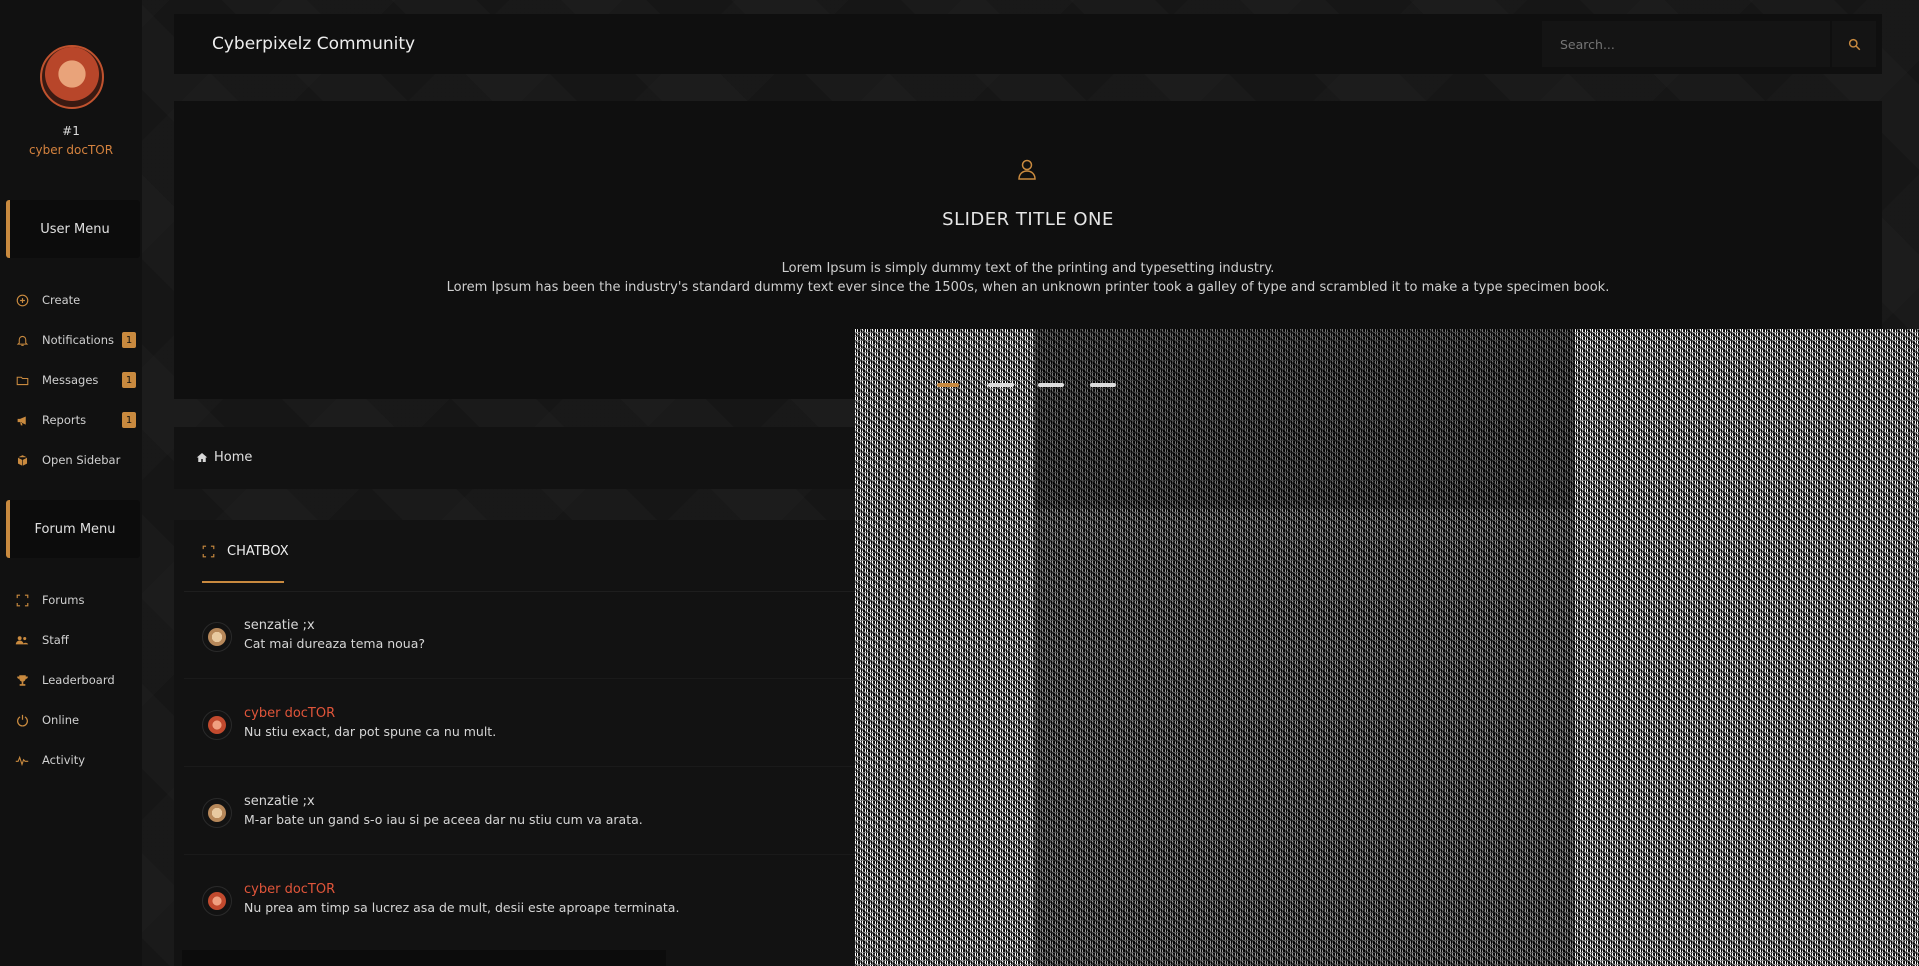 This screenshot has width=1919, height=966. I want to click on reports-badge: 1, so click(129, 420).